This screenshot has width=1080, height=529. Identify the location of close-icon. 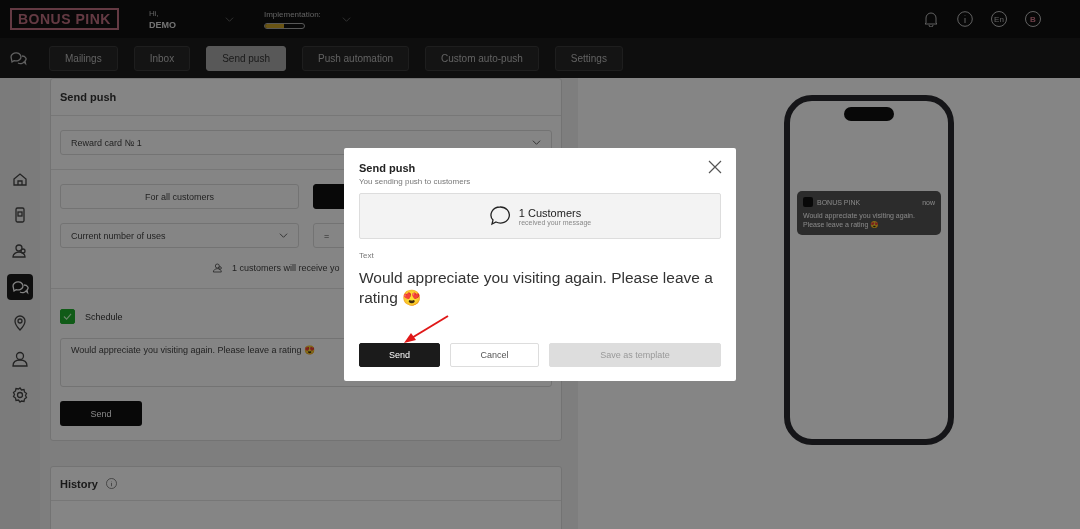
(715, 167).